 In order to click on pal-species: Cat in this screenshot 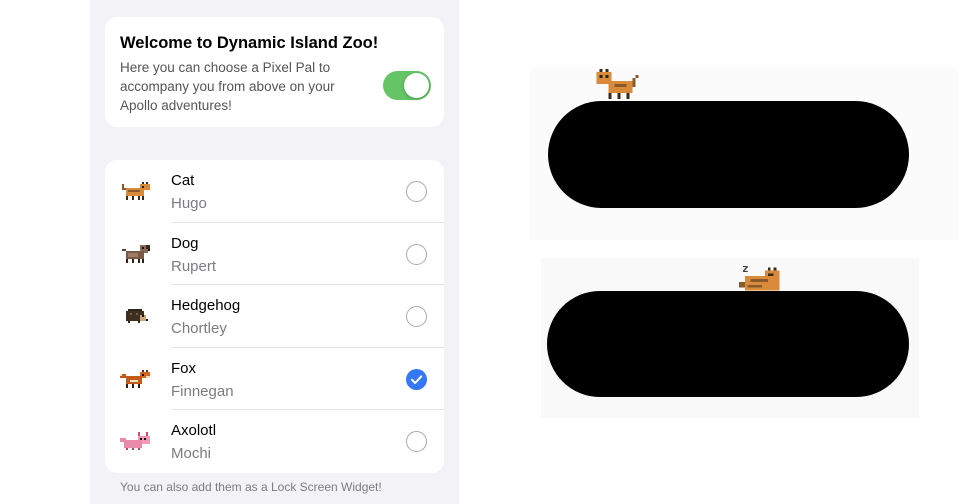, I will do `click(183, 180)`.